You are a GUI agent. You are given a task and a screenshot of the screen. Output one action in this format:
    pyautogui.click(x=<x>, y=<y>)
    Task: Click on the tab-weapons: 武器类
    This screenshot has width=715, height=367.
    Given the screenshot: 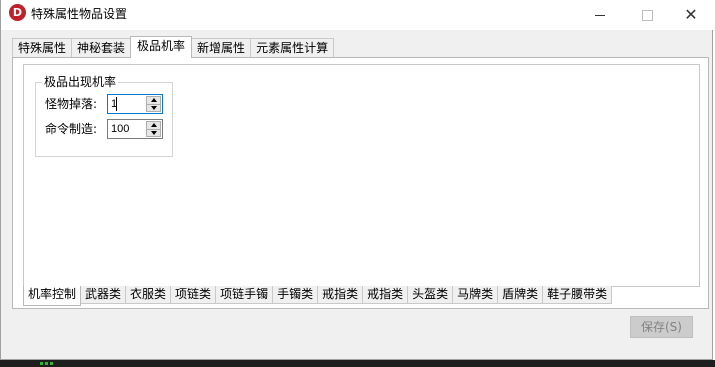 What is the action you would take?
    pyautogui.click(x=103, y=295)
    